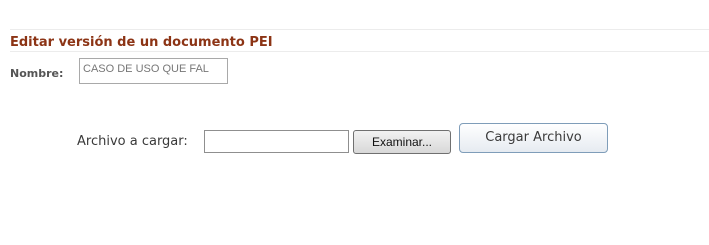 This screenshot has width=709, height=245. Describe the element at coordinates (359, 51) in the screenshot. I see `title-divider` at that location.